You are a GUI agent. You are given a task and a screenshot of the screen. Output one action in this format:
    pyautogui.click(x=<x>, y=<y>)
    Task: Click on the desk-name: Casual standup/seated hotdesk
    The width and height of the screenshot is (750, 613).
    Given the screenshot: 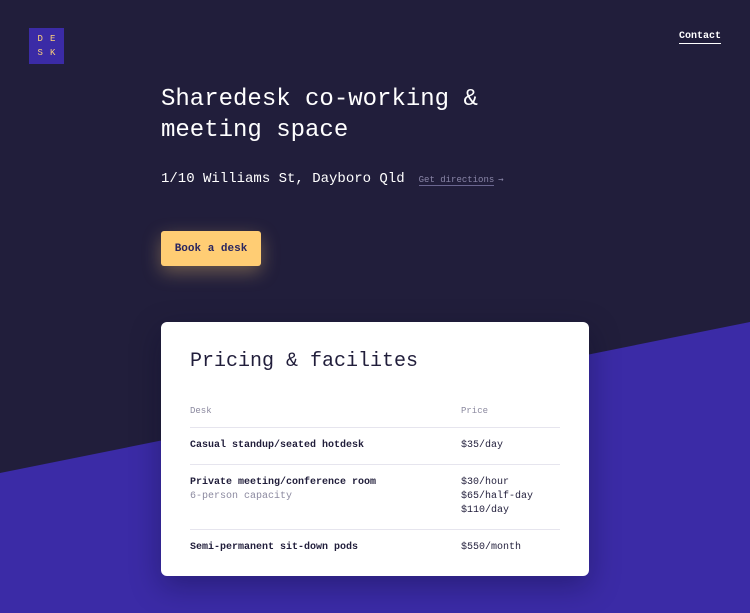 What is the action you would take?
    pyautogui.click(x=277, y=445)
    